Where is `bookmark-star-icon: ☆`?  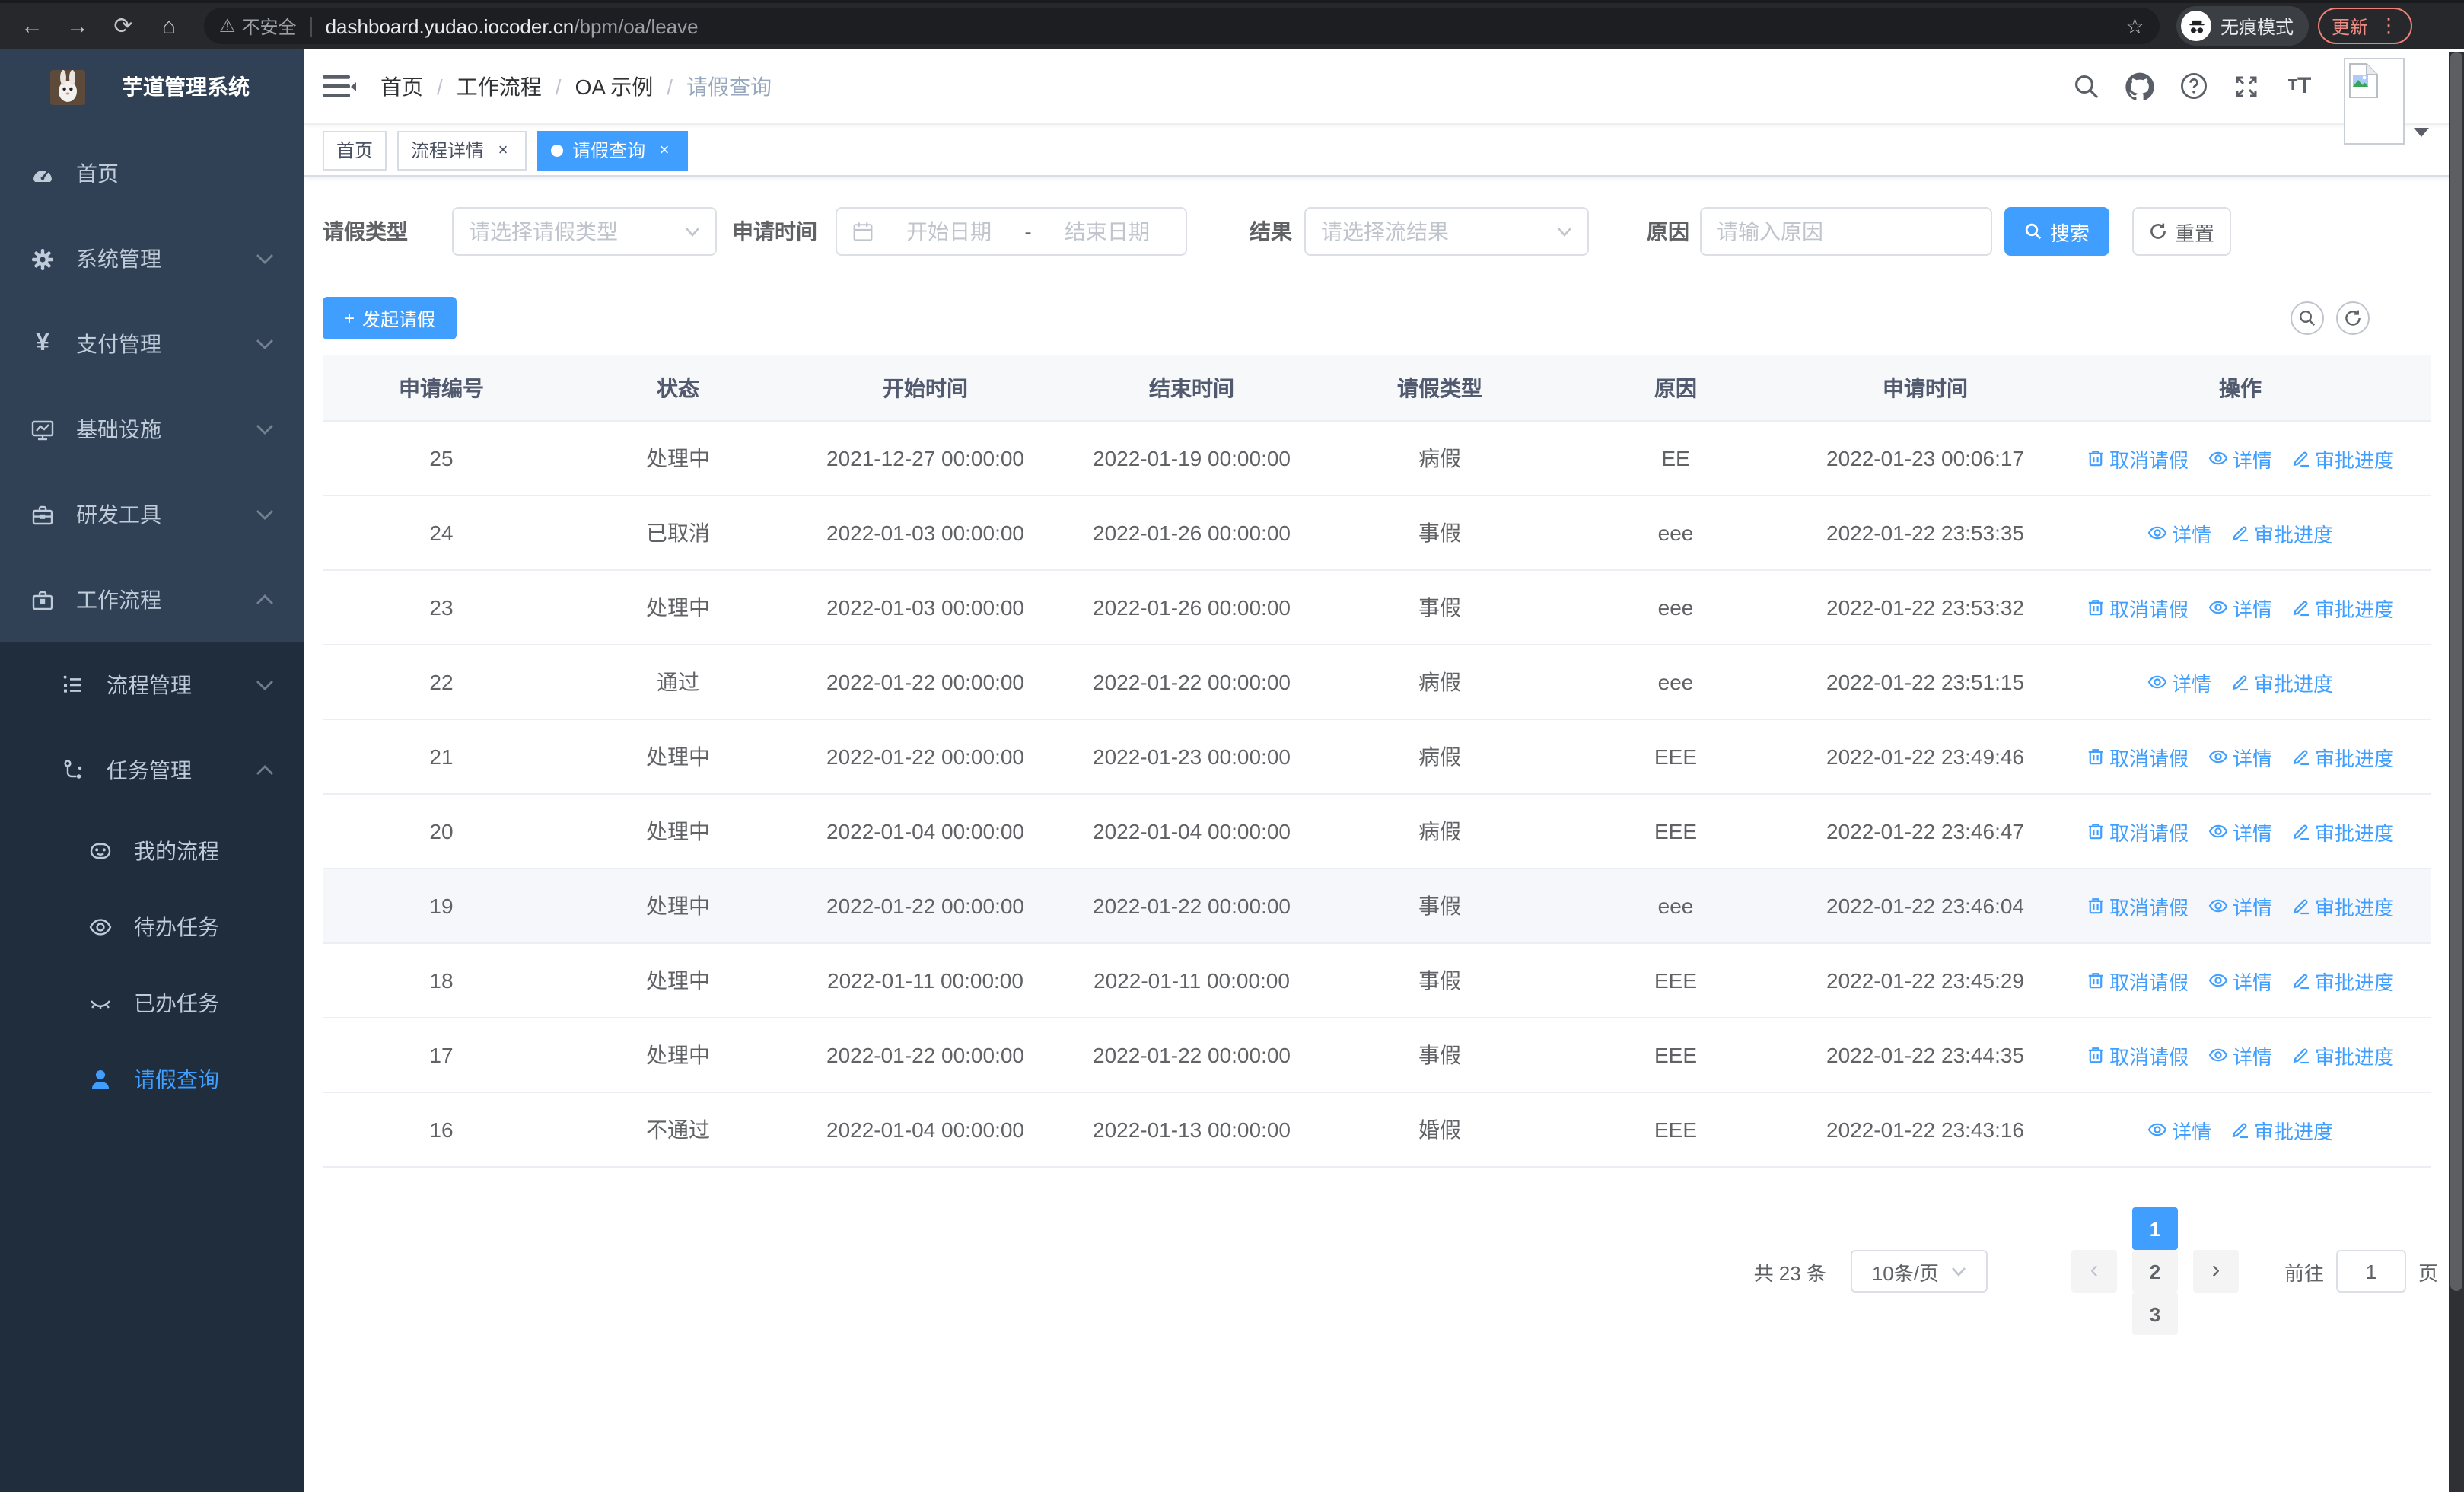
bookmark-star-icon: ☆ is located at coordinates (2134, 26).